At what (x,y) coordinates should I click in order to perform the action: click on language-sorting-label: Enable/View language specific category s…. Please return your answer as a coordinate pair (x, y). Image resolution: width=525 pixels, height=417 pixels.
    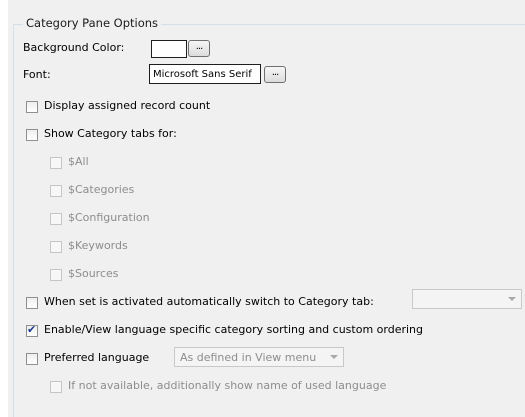
    Looking at the image, I should click on (233, 329).